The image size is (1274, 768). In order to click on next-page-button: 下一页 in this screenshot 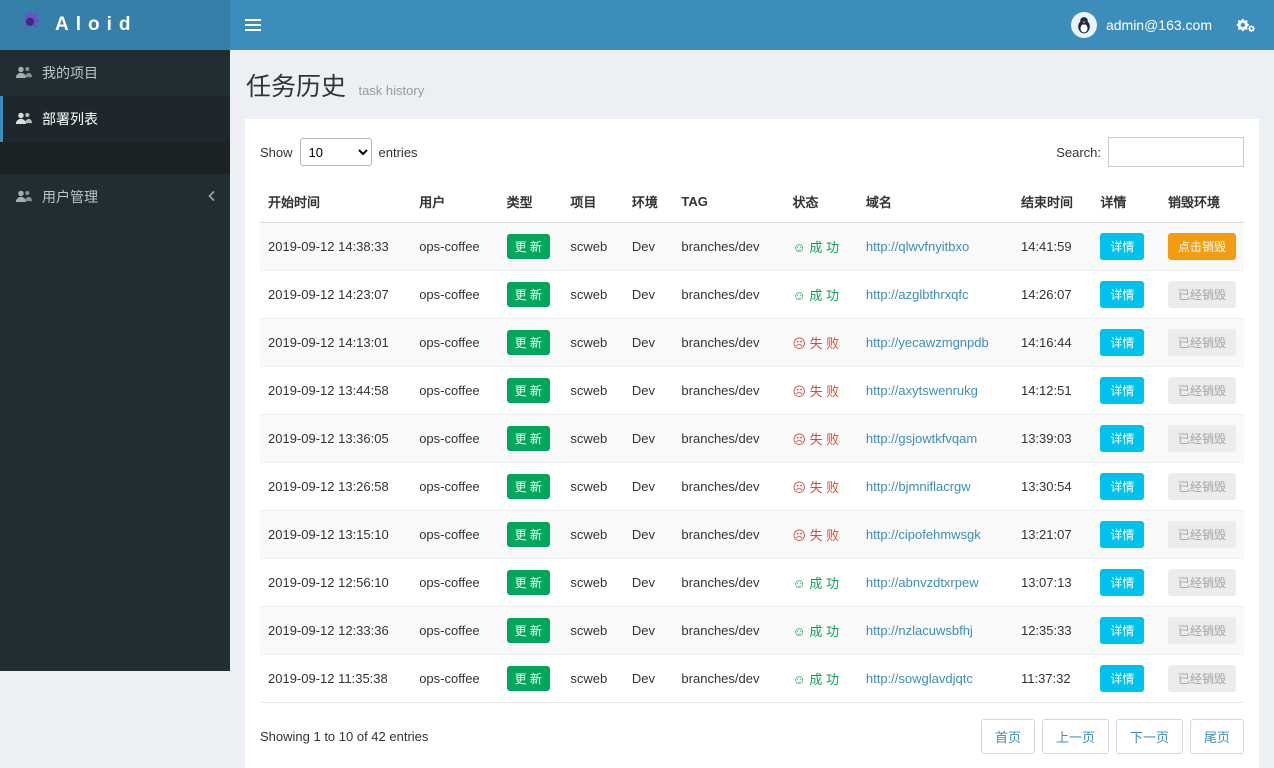, I will do `click(1149, 736)`.